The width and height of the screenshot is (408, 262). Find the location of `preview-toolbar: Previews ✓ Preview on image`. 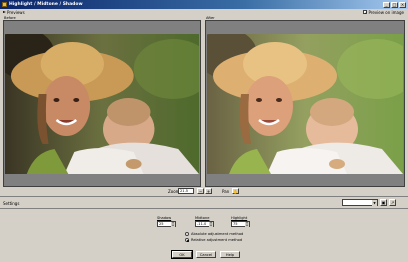

preview-toolbar: Previews ✓ Preview on image is located at coordinates (204, 12).